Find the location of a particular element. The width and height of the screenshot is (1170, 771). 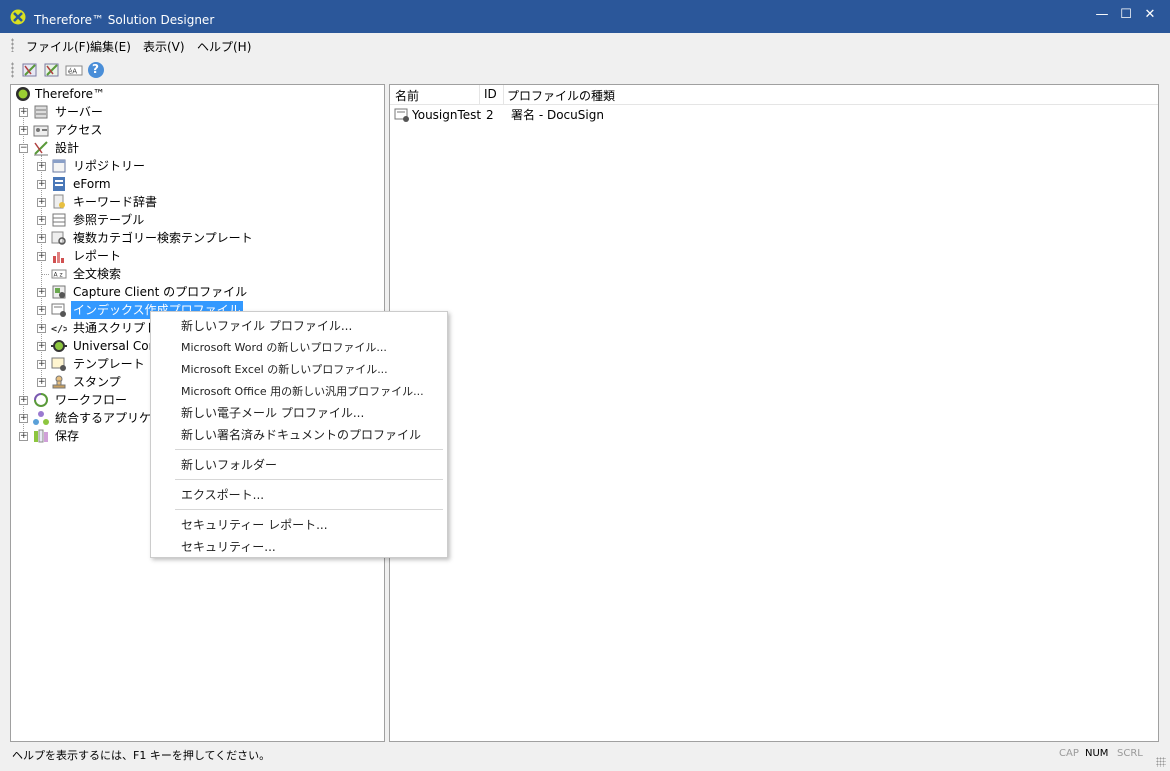

tree-label: 保存 is located at coordinates (67, 436).